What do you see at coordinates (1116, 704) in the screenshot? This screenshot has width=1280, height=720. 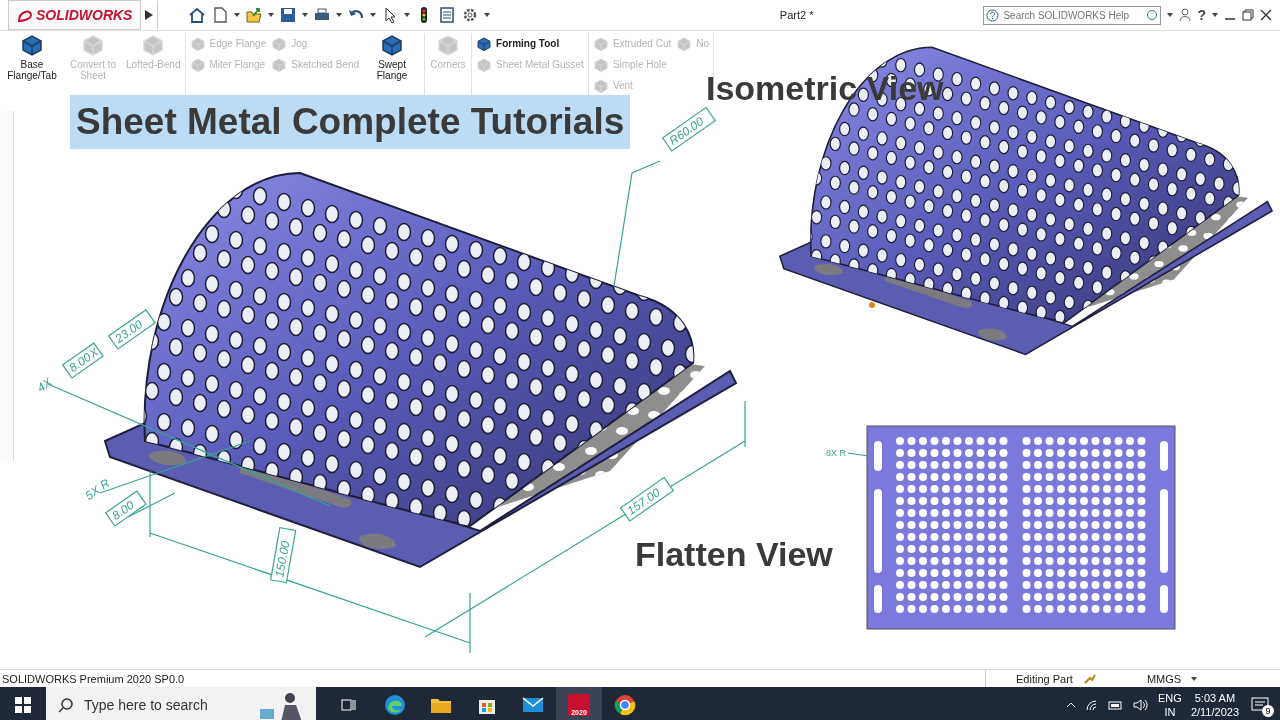 I see `battery-icon` at bounding box center [1116, 704].